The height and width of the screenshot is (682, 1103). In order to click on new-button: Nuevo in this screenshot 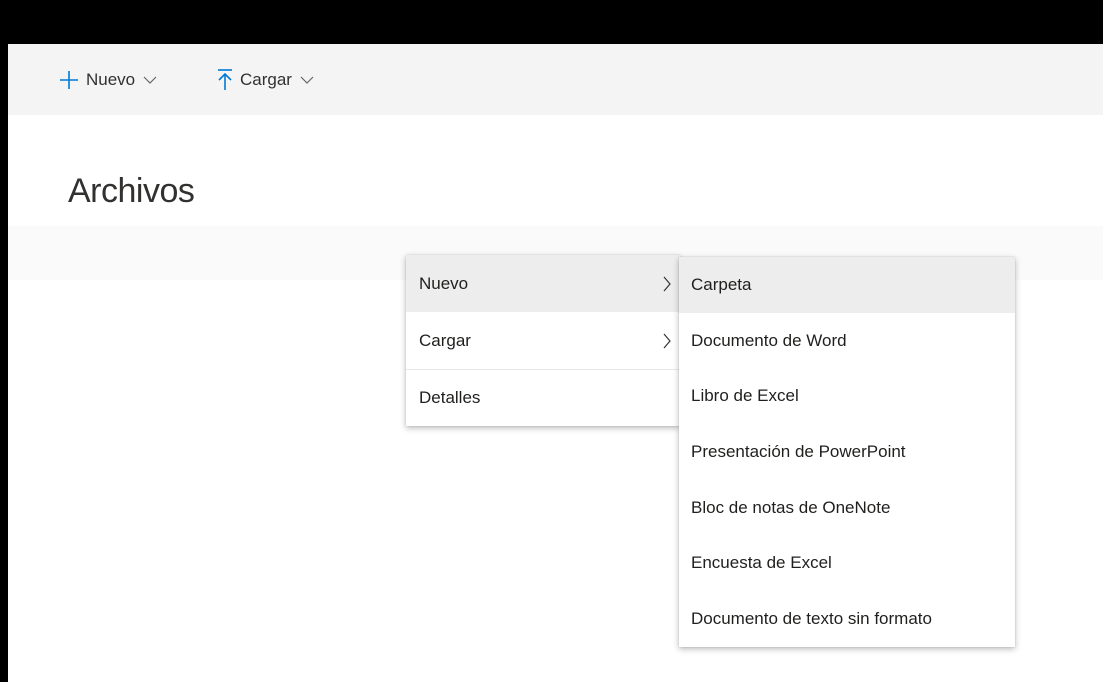, I will do `click(107, 80)`.